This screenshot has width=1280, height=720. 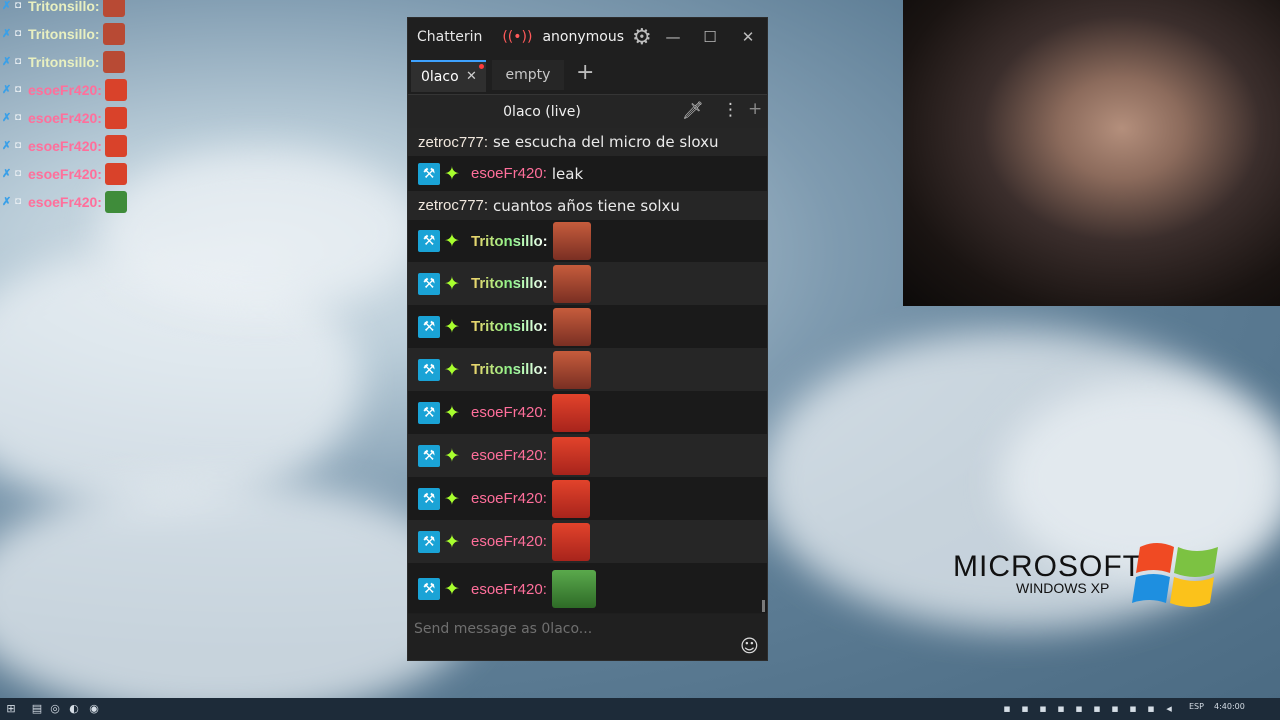 What do you see at coordinates (55, 709) in the screenshot?
I see `steam-icon: ◎` at bounding box center [55, 709].